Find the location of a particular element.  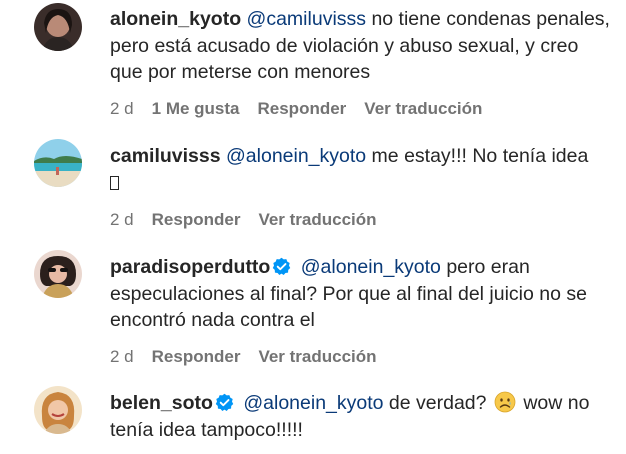

likes-count: 1 Me gusta is located at coordinates (196, 109).